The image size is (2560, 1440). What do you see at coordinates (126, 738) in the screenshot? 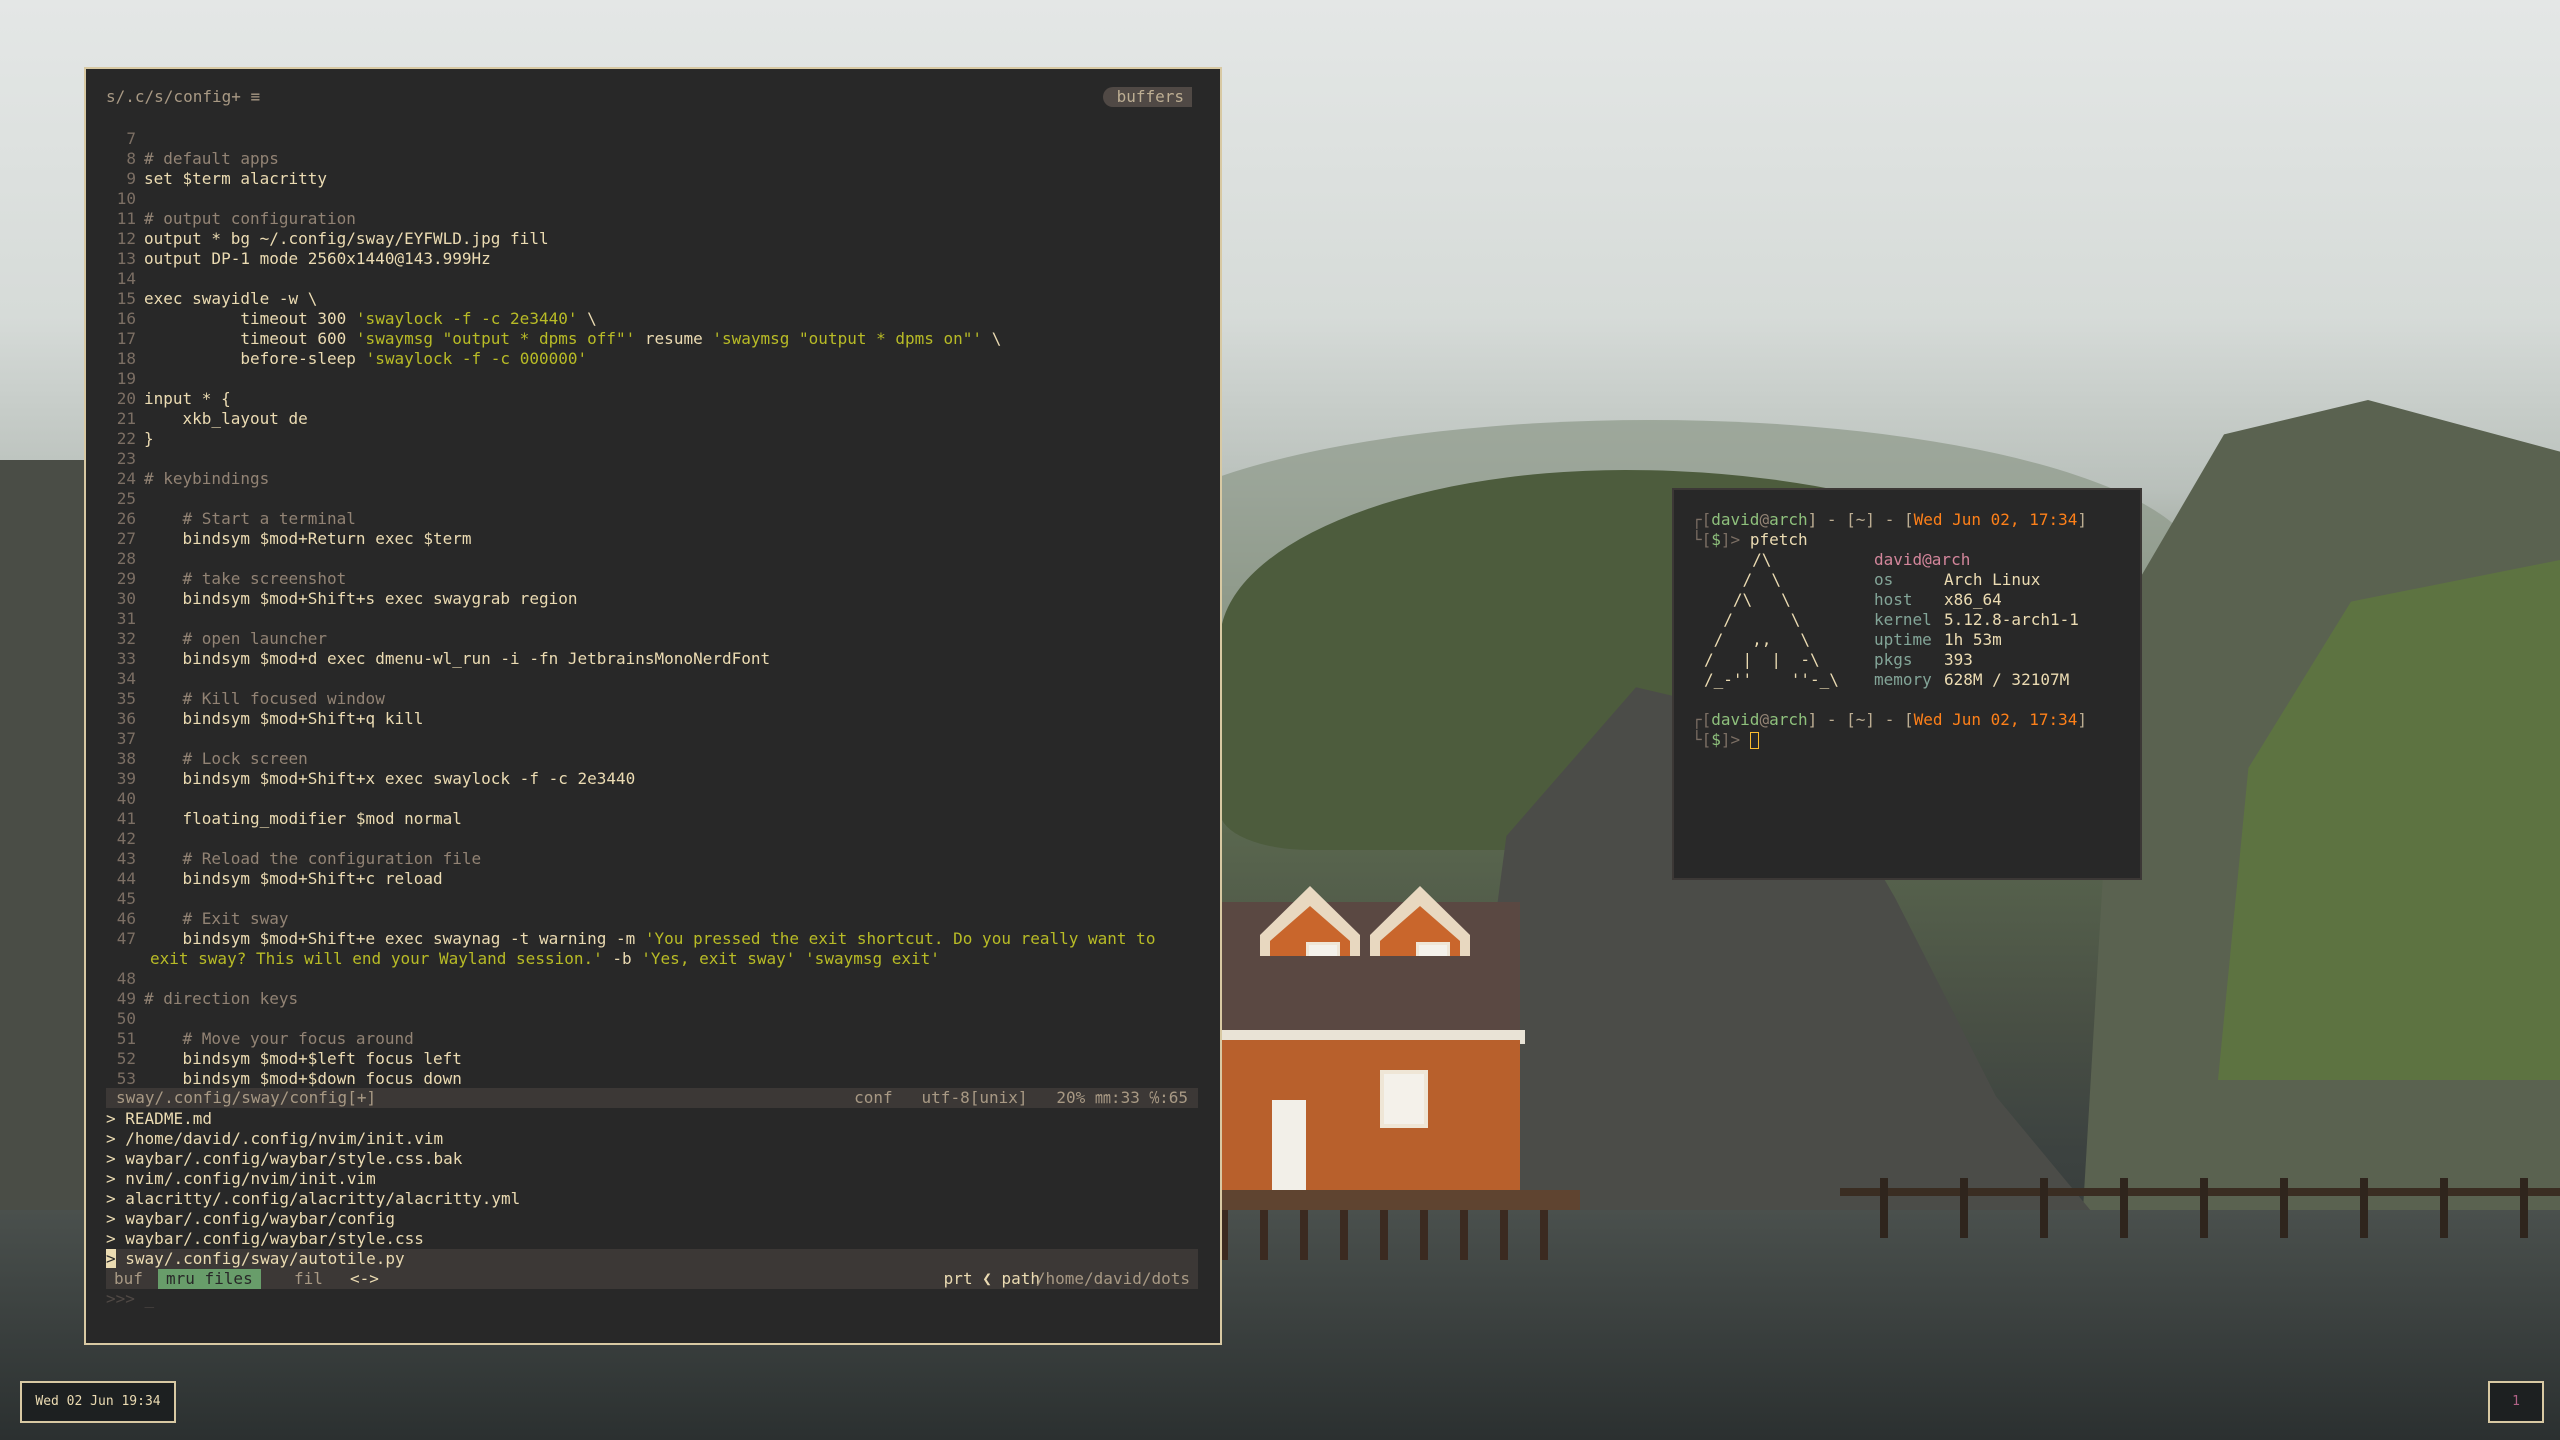
I see `line-number: 37` at bounding box center [126, 738].